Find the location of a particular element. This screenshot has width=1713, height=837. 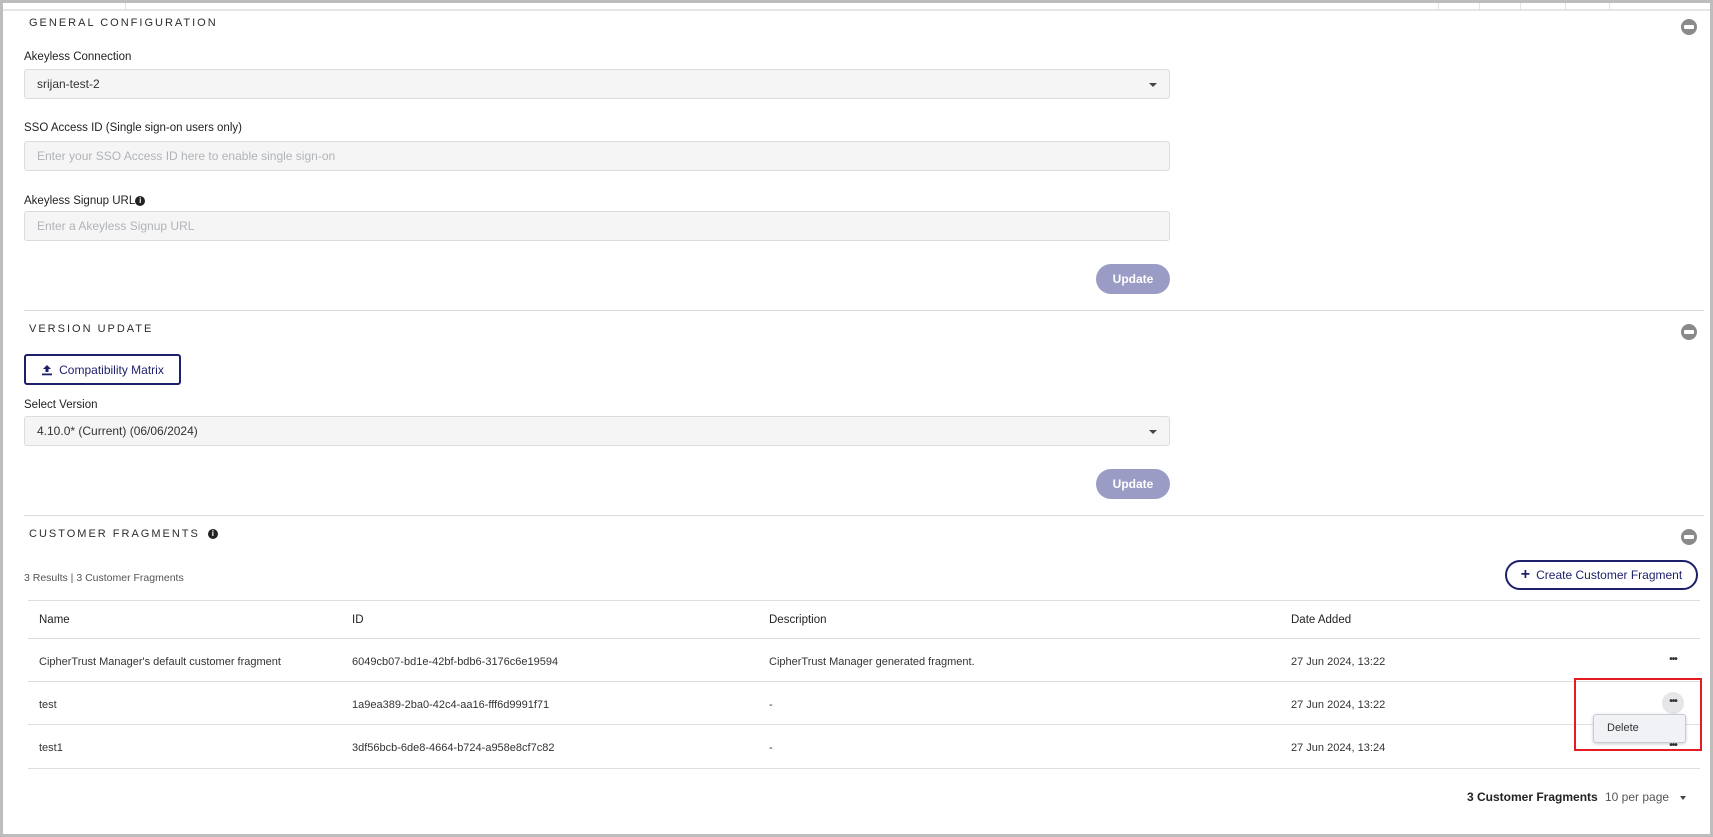

row-2-description: - is located at coordinates (771, 705).